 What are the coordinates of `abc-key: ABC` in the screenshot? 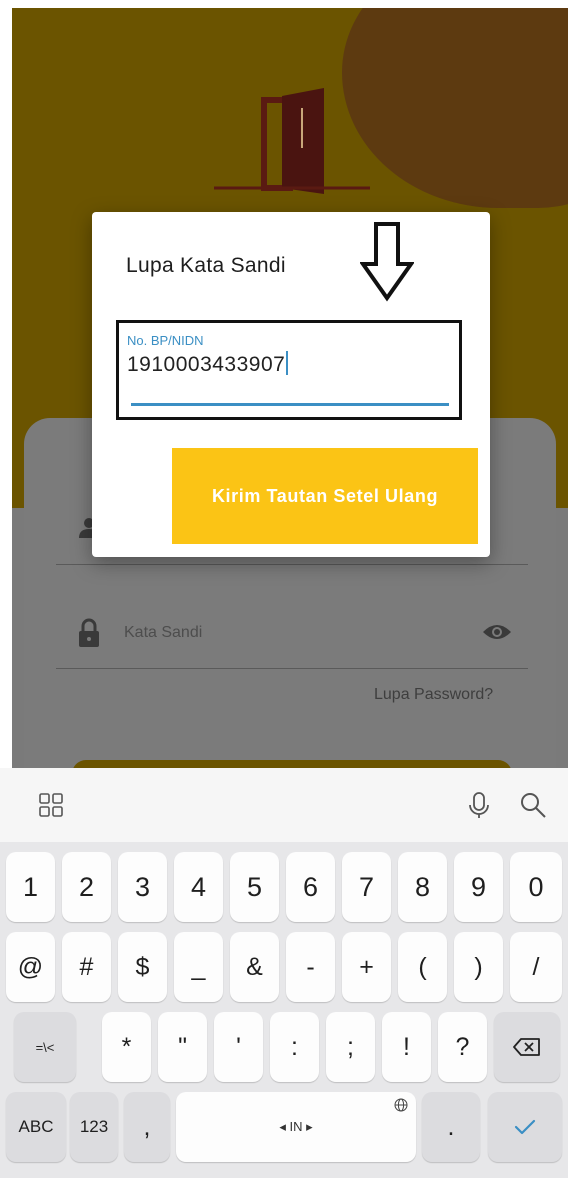 It's located at (36, 1127).